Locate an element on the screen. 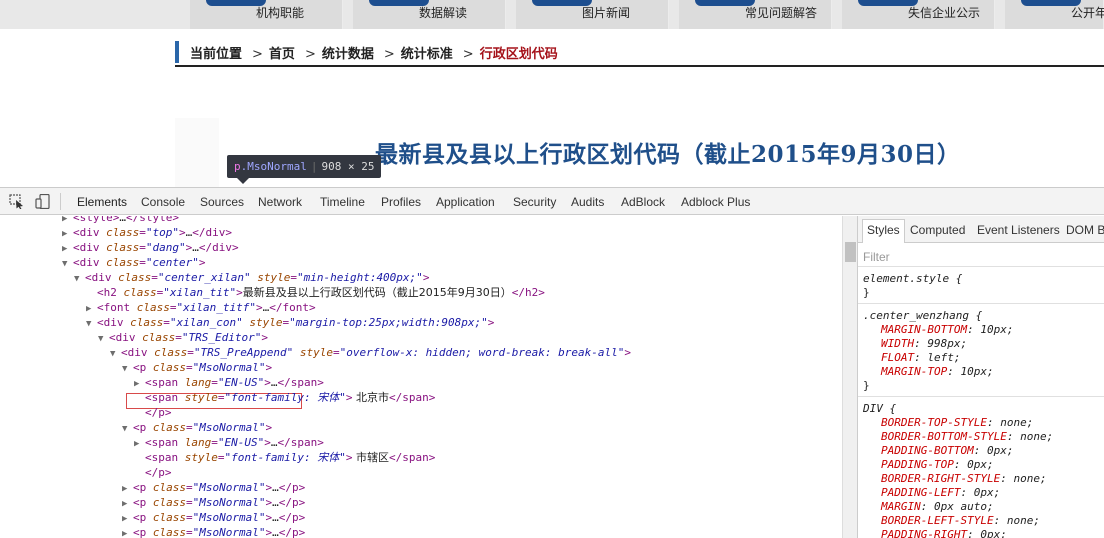 This screenshot has height=538, width=1104. tab-event-listeners: Event Listeners is located at coordinates (1018, 230).